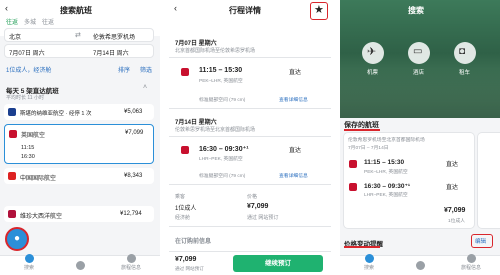  I want to click on airplane-icon: ✈, so click(372, 52).